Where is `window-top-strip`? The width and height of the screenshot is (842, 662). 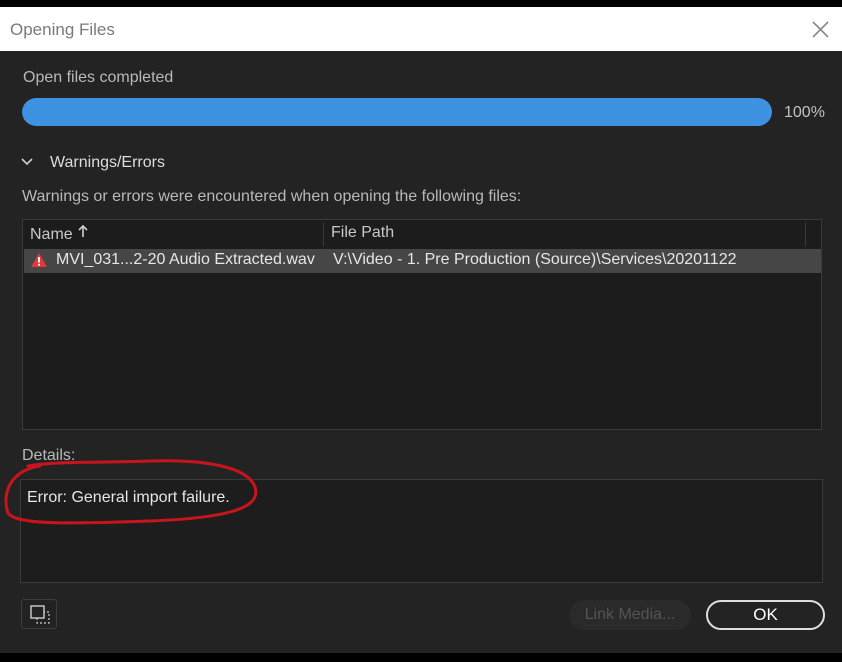
window-top-strip is located at coordinates (421, 3).